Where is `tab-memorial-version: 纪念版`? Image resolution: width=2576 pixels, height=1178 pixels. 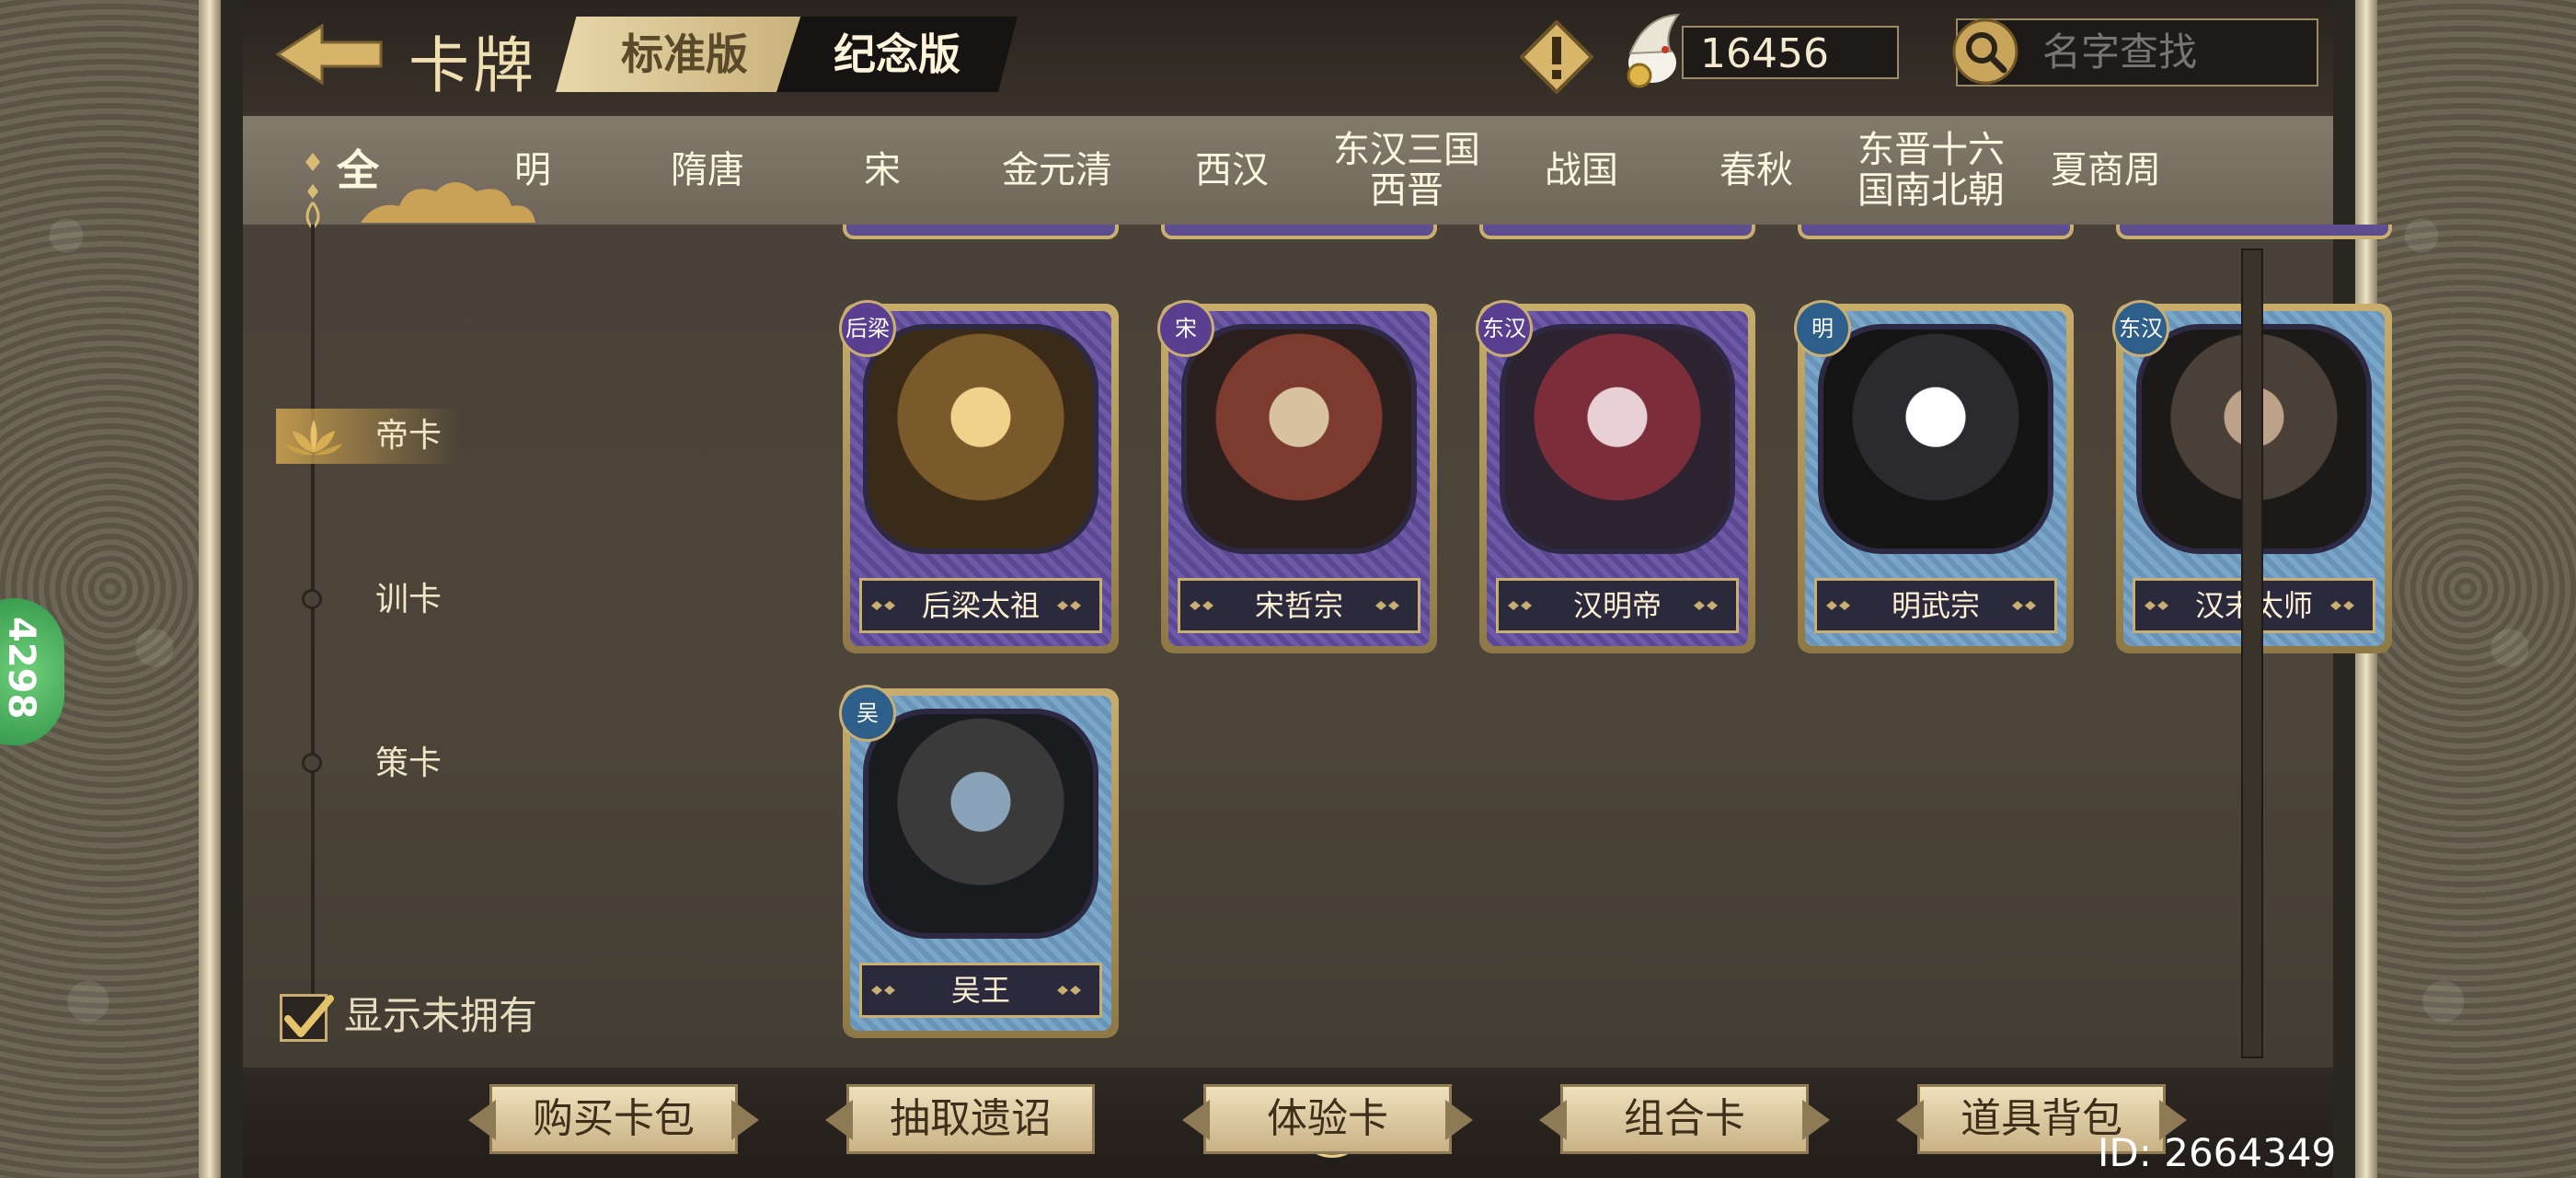
tab-memorial-version: 纪念版 is located at coordinates (897, 54).